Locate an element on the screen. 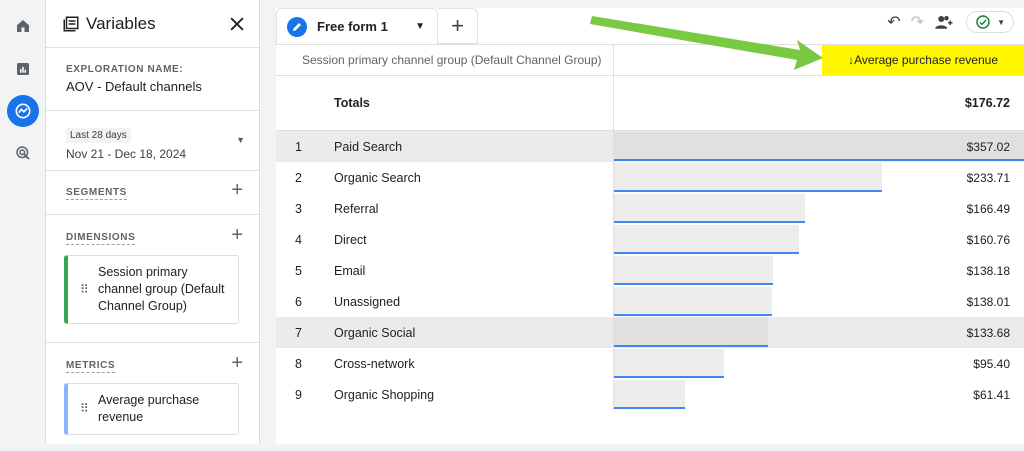  add-tab-button: + is located at coordinates (458, 26).